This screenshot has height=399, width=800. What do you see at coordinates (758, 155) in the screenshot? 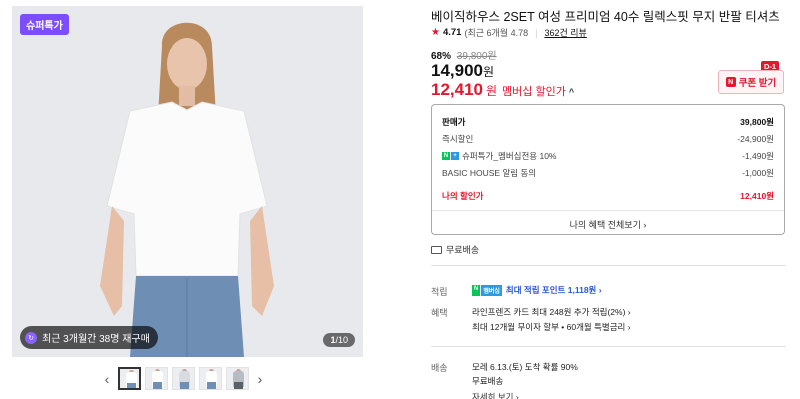
I see `breakdown-row-value: -1,490원` at bounding box center [758, 155].